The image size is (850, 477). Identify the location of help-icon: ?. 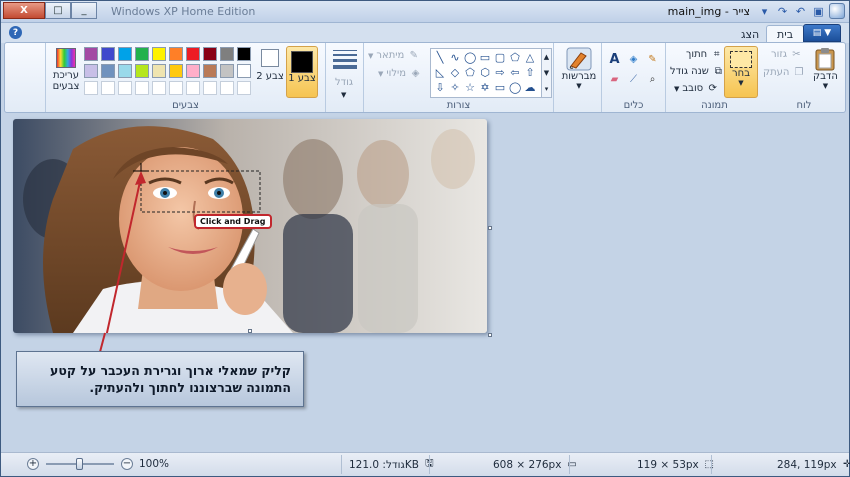
(15, 32).